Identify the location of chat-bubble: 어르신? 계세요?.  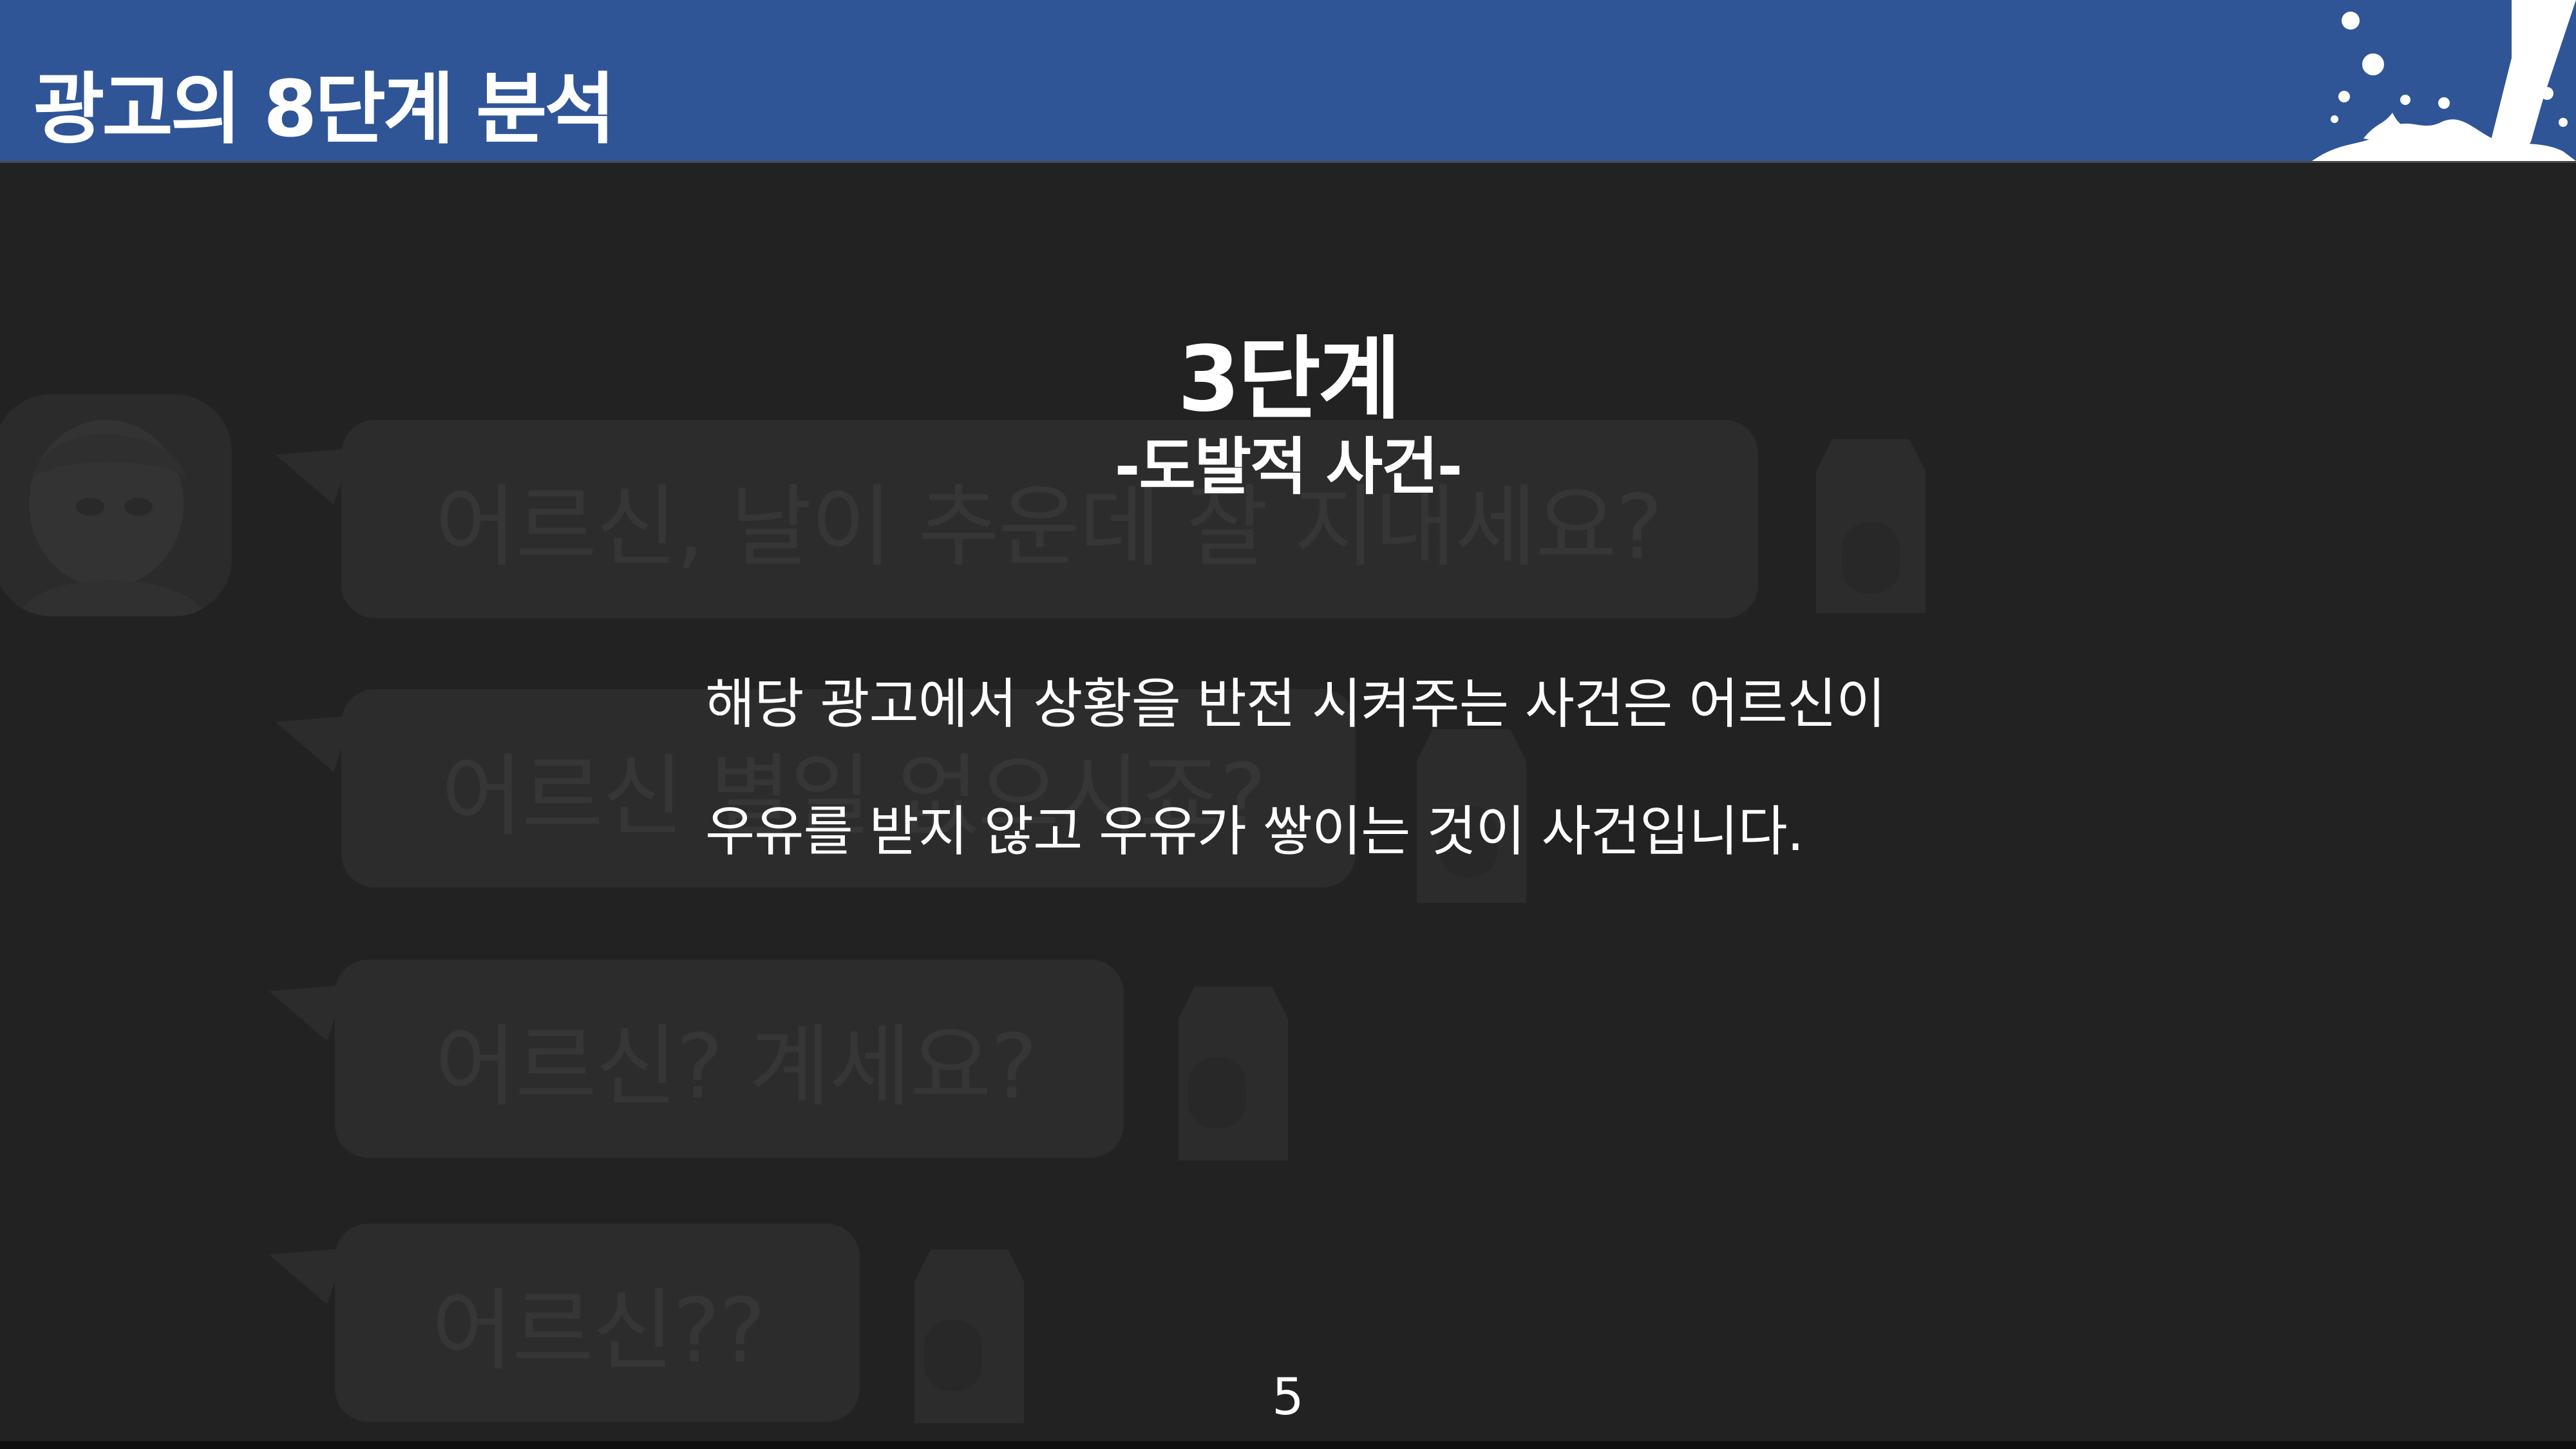
(729, 1059).